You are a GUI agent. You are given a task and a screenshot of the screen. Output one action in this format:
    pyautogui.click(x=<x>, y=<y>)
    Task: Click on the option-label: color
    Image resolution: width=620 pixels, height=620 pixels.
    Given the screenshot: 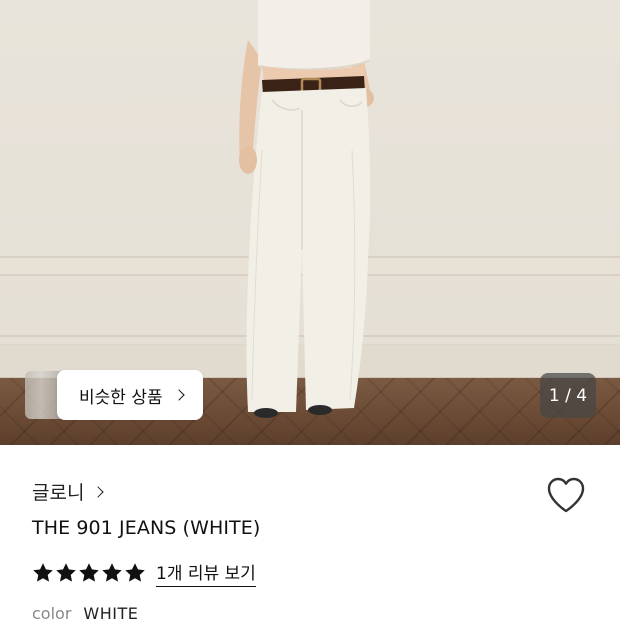 What is the action you would take?
    pyautogui.click(x=52, y=612)
    